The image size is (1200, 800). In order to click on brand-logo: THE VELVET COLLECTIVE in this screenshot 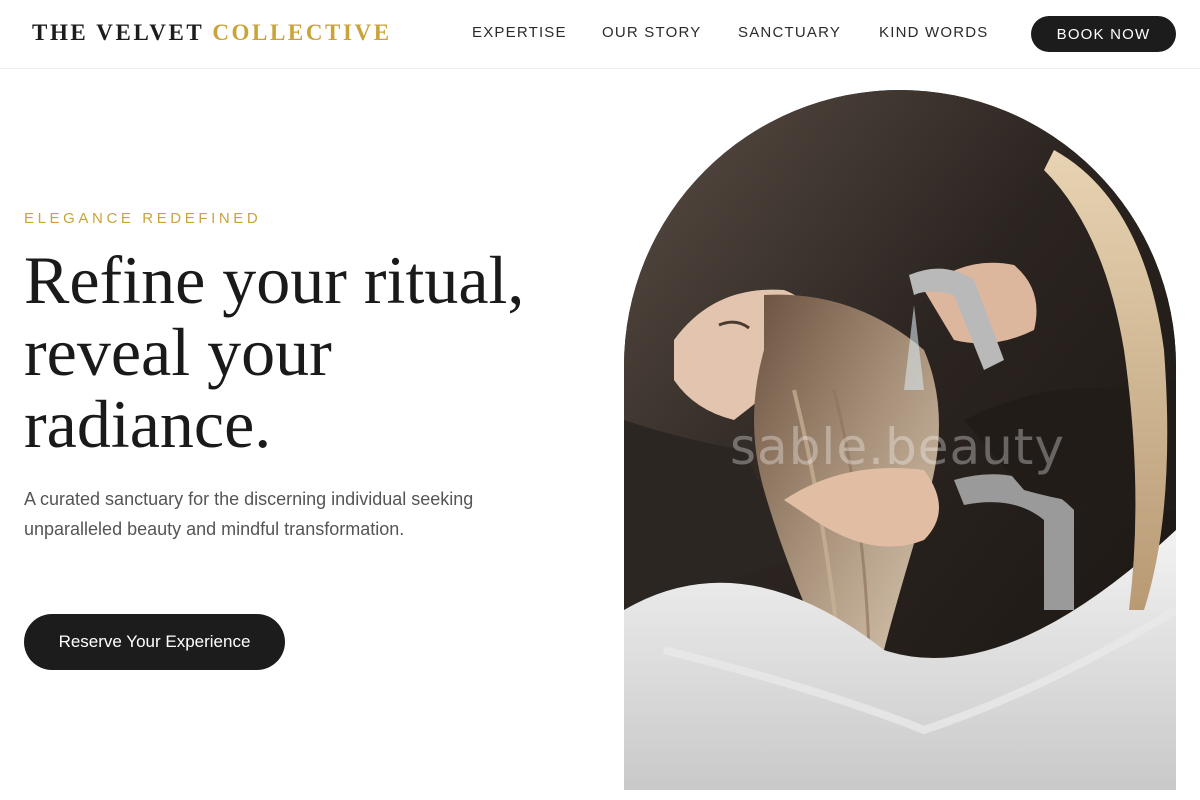, I will do `click(212, 33)`.